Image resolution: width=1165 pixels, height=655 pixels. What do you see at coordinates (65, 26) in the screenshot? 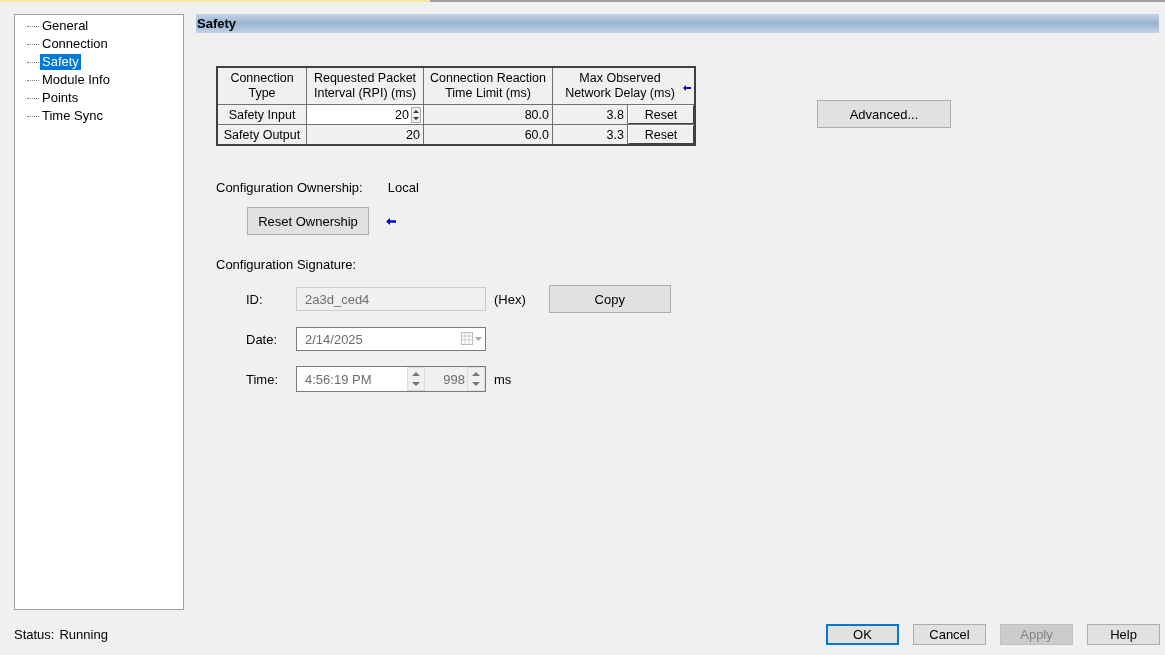
I see `tree-item: General` at bounding box center [65, 26].